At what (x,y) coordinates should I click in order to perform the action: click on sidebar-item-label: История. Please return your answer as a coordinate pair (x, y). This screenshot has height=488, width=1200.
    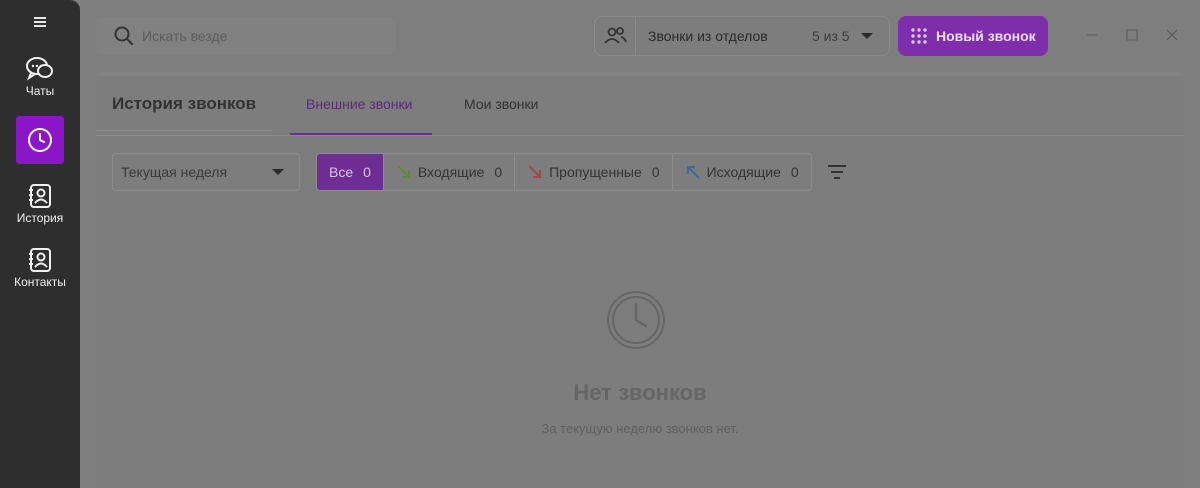
    Looking at the image, I should click on (40, 218).